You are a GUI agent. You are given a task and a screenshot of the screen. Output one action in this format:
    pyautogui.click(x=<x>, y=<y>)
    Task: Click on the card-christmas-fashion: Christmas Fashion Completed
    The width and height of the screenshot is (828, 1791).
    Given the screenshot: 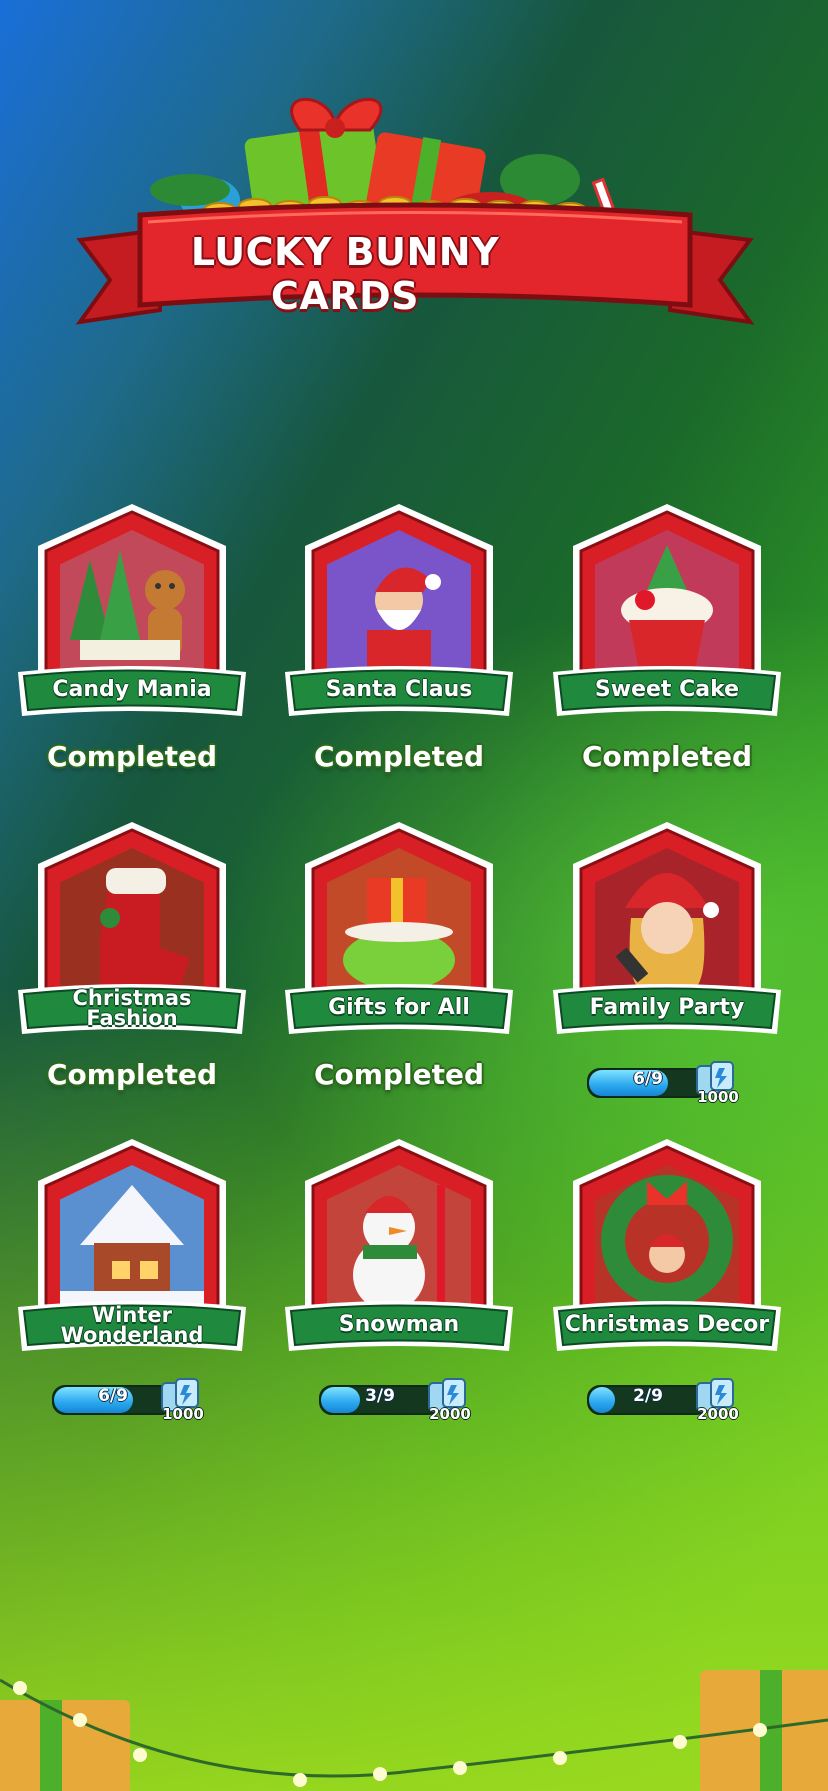 What is the action you would take?
    pyautogui.click(x=132, y=968)
    